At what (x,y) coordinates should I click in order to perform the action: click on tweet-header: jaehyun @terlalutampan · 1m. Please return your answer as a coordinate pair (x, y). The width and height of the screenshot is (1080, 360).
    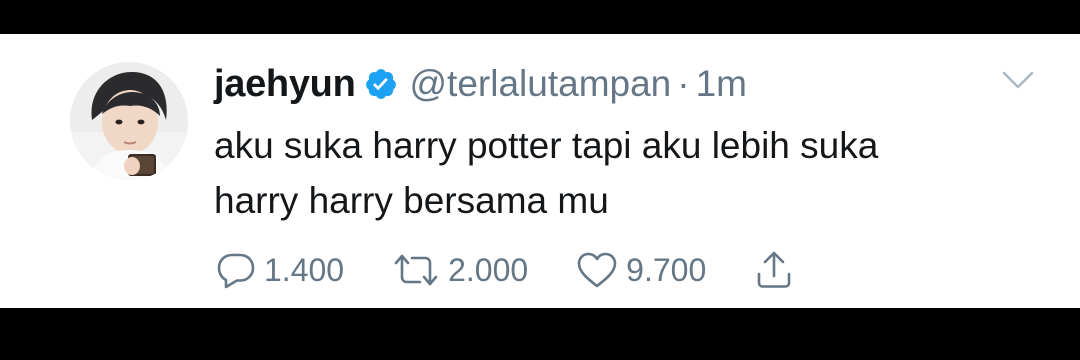
    Looking at the image, I should click on (480, 84).